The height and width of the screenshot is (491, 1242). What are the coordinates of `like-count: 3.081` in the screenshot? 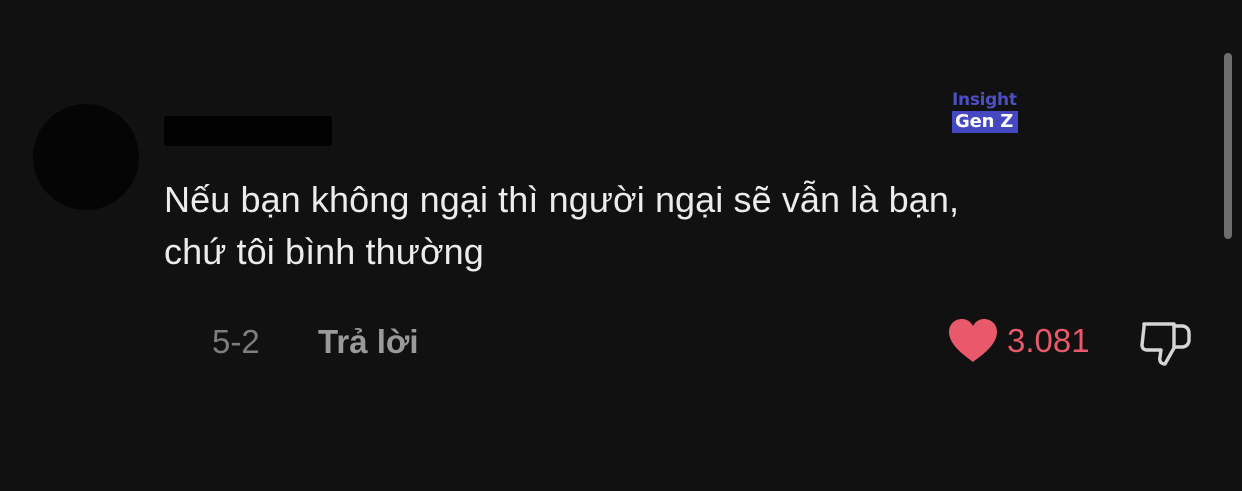 It's located at (1048, 340).